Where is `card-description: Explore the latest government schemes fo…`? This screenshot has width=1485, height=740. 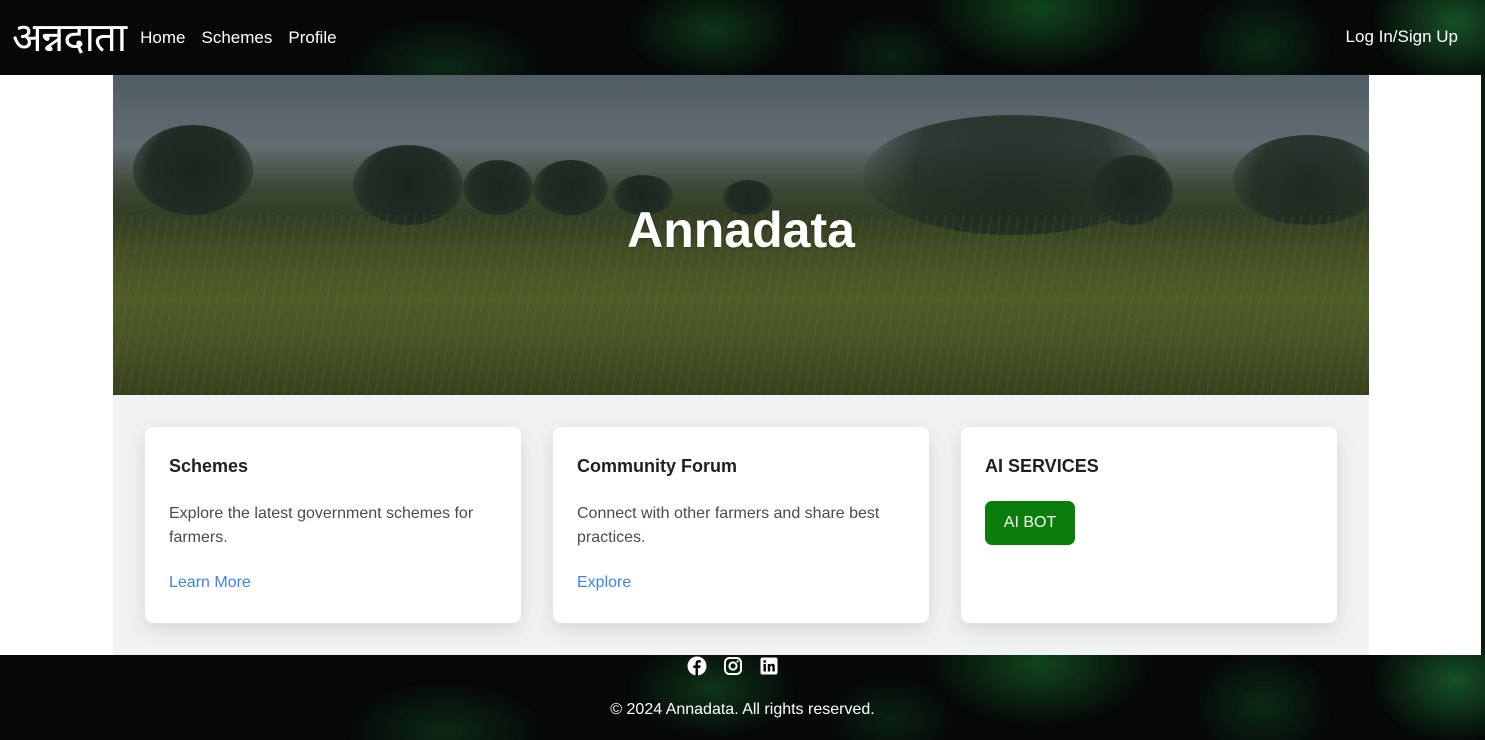 card-description: Explore the latest government schemes fo… is located at coordinates (321, 525).